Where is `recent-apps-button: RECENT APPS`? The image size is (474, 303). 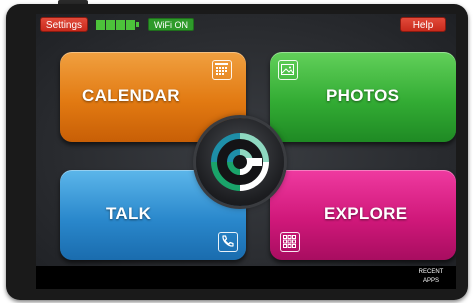
recent-apps-button: RECENT APPS is located at coordinates (431, 277).